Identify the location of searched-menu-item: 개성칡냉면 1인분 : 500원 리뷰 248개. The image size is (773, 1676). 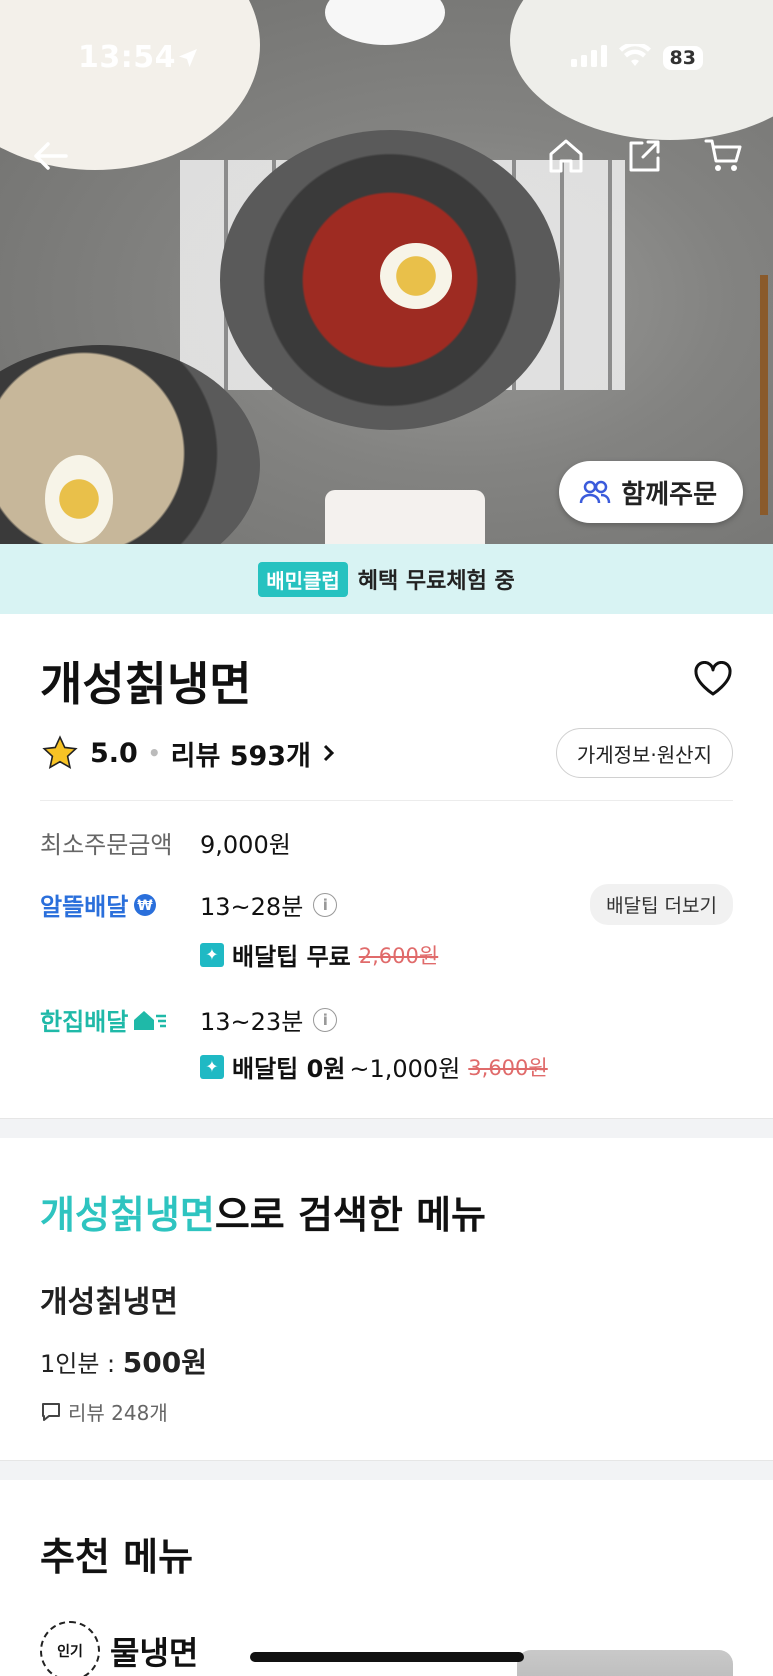
(386, 1351).